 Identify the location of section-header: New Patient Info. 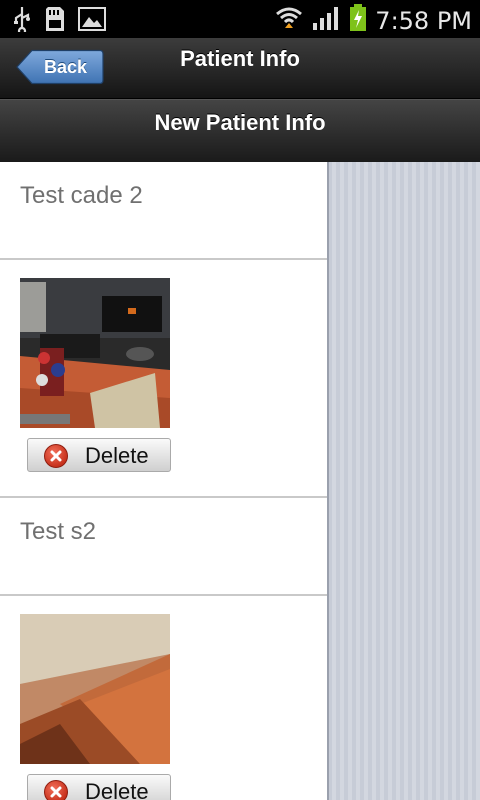
(240, 130).